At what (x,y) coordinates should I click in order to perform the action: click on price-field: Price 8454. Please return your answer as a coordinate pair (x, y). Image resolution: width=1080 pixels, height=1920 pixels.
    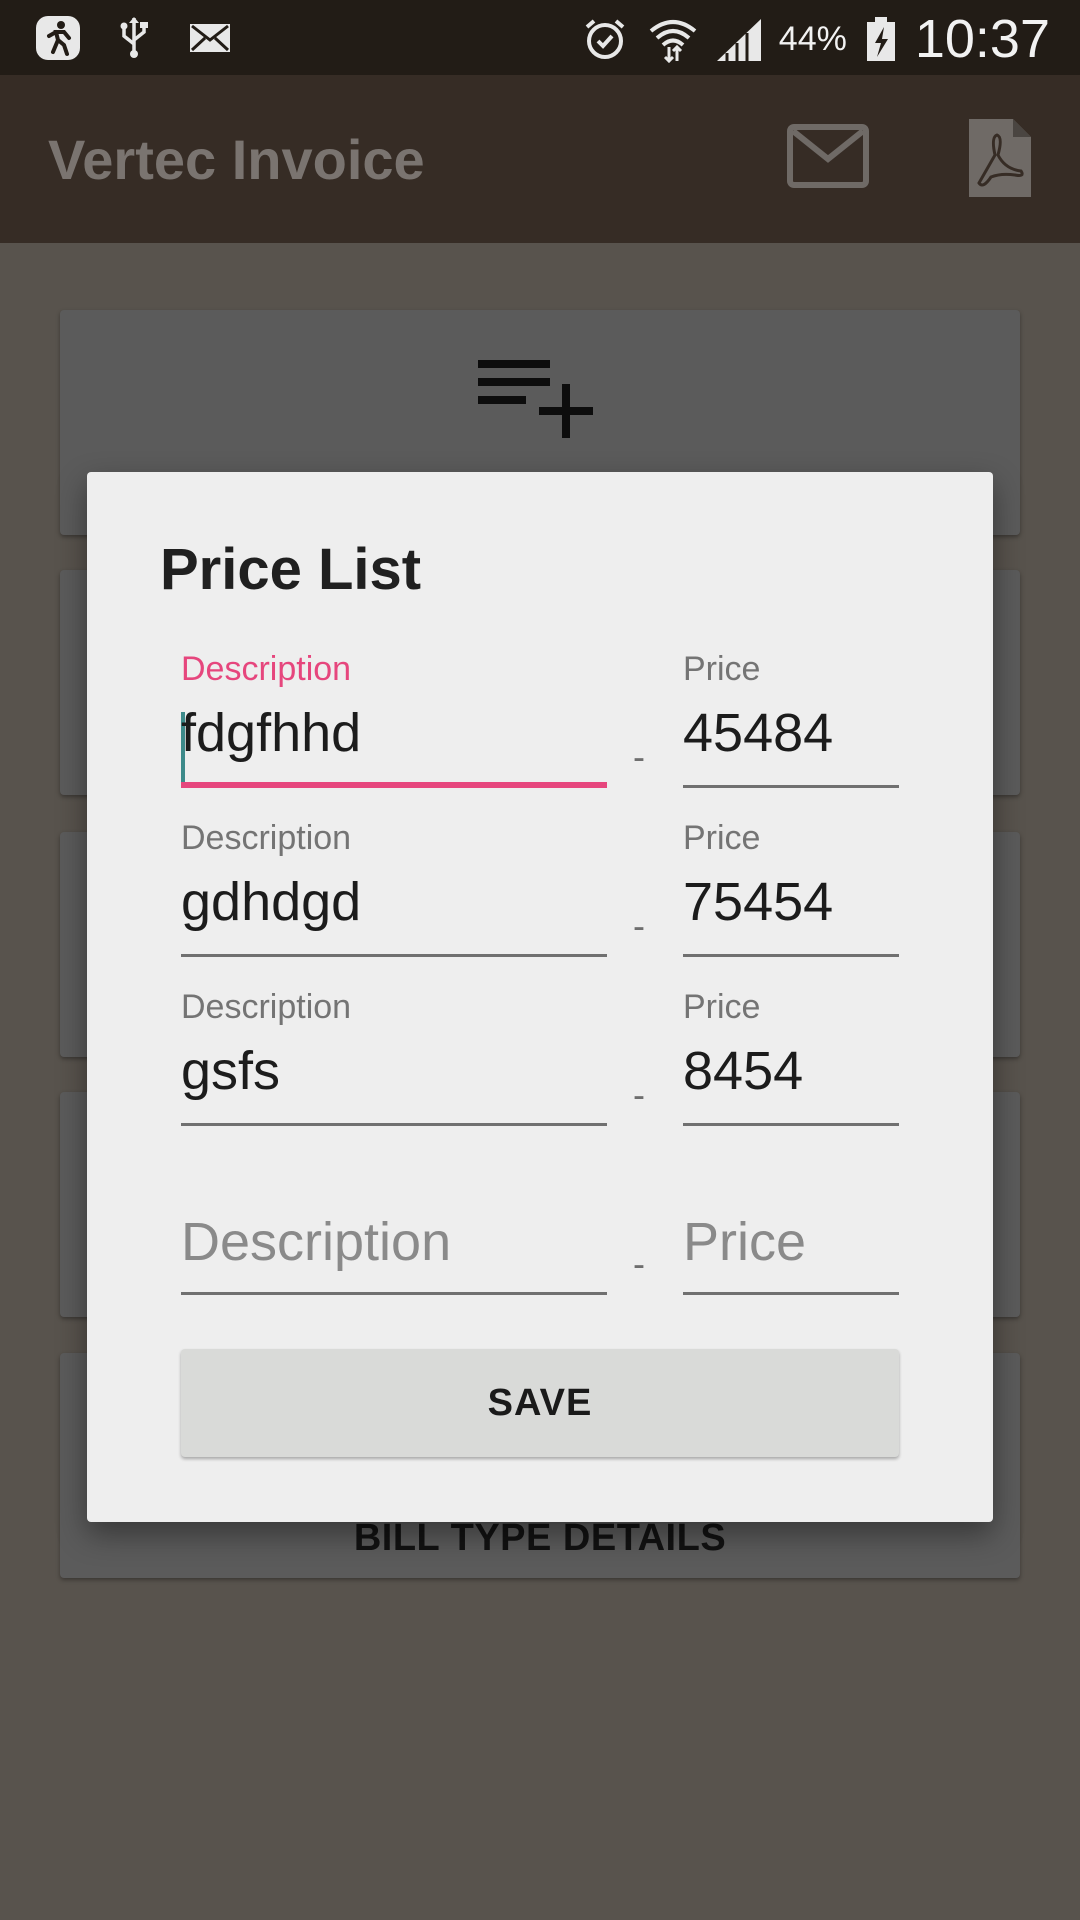
    Looking at the image, I should click on (791, 1063).